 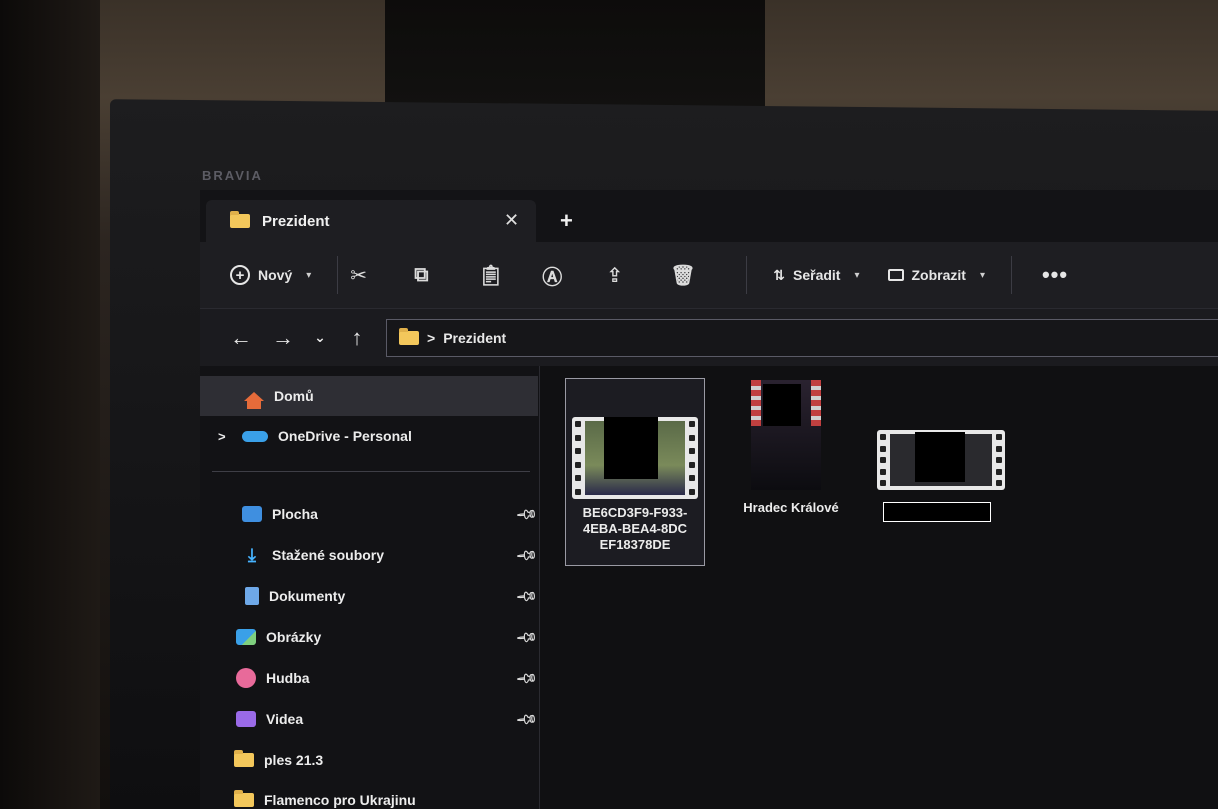 What do you see at coordinates (232, 175) in the screenshot?
I see `monitor-brand: BRAVIA` at bounding box center [232, 175].